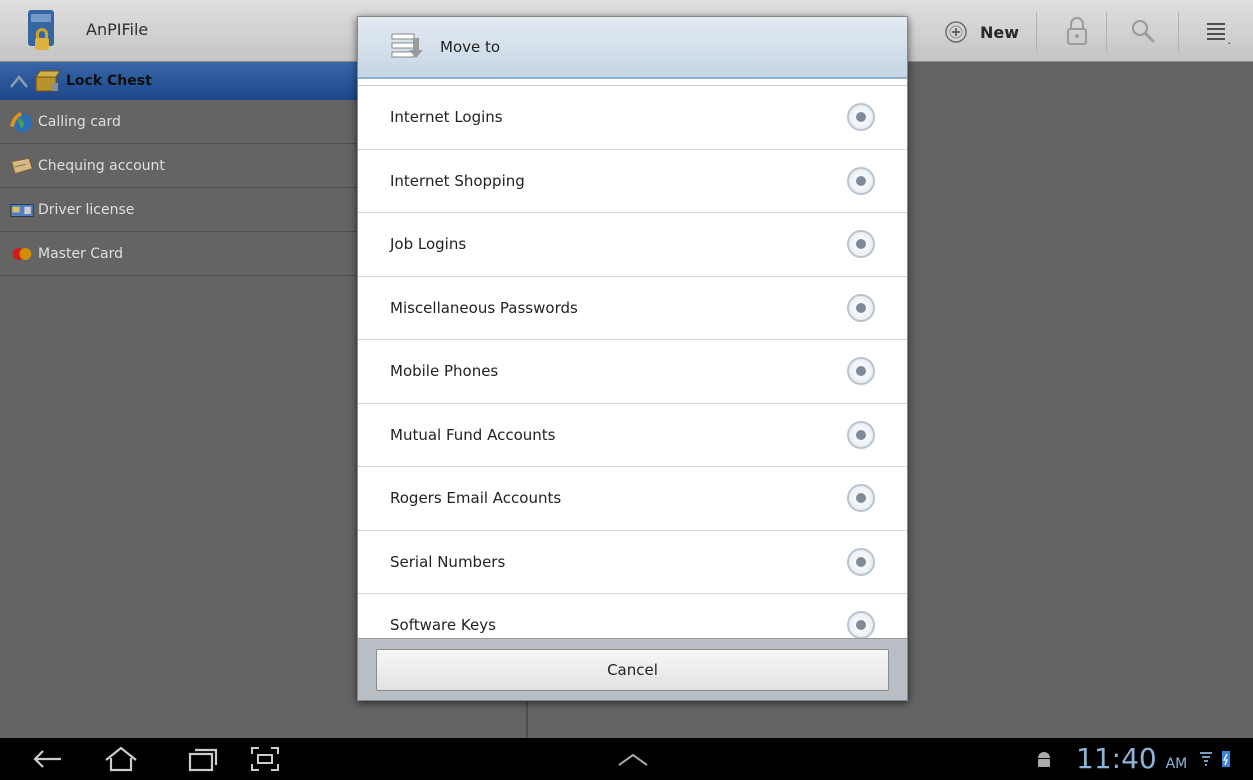 Image resolution: width=1253 pixels, height=780 pixels. Describe the element at coordinates (1044, 759) in the screenshot. I see `android-icon` at that location.